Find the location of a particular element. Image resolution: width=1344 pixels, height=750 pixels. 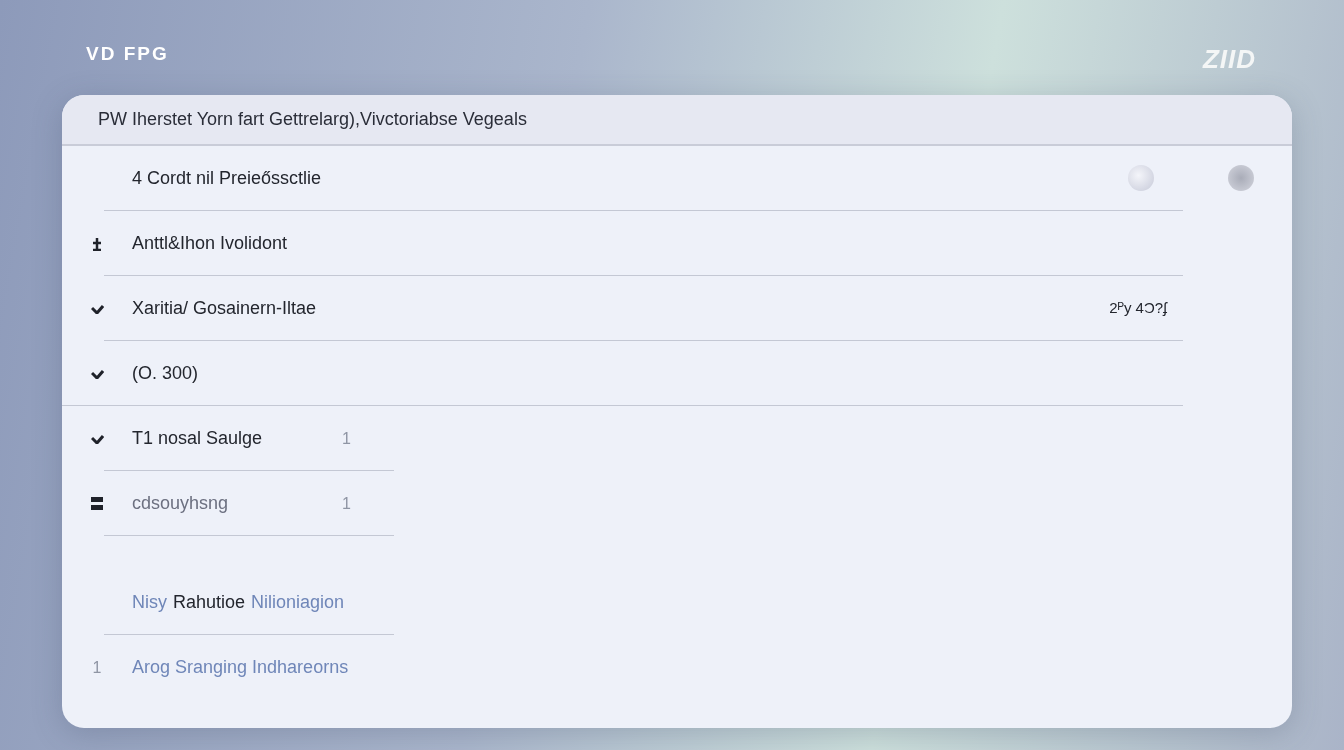

row-label: Arog Sranging Indhareorns is located at coordinates (240, 667).